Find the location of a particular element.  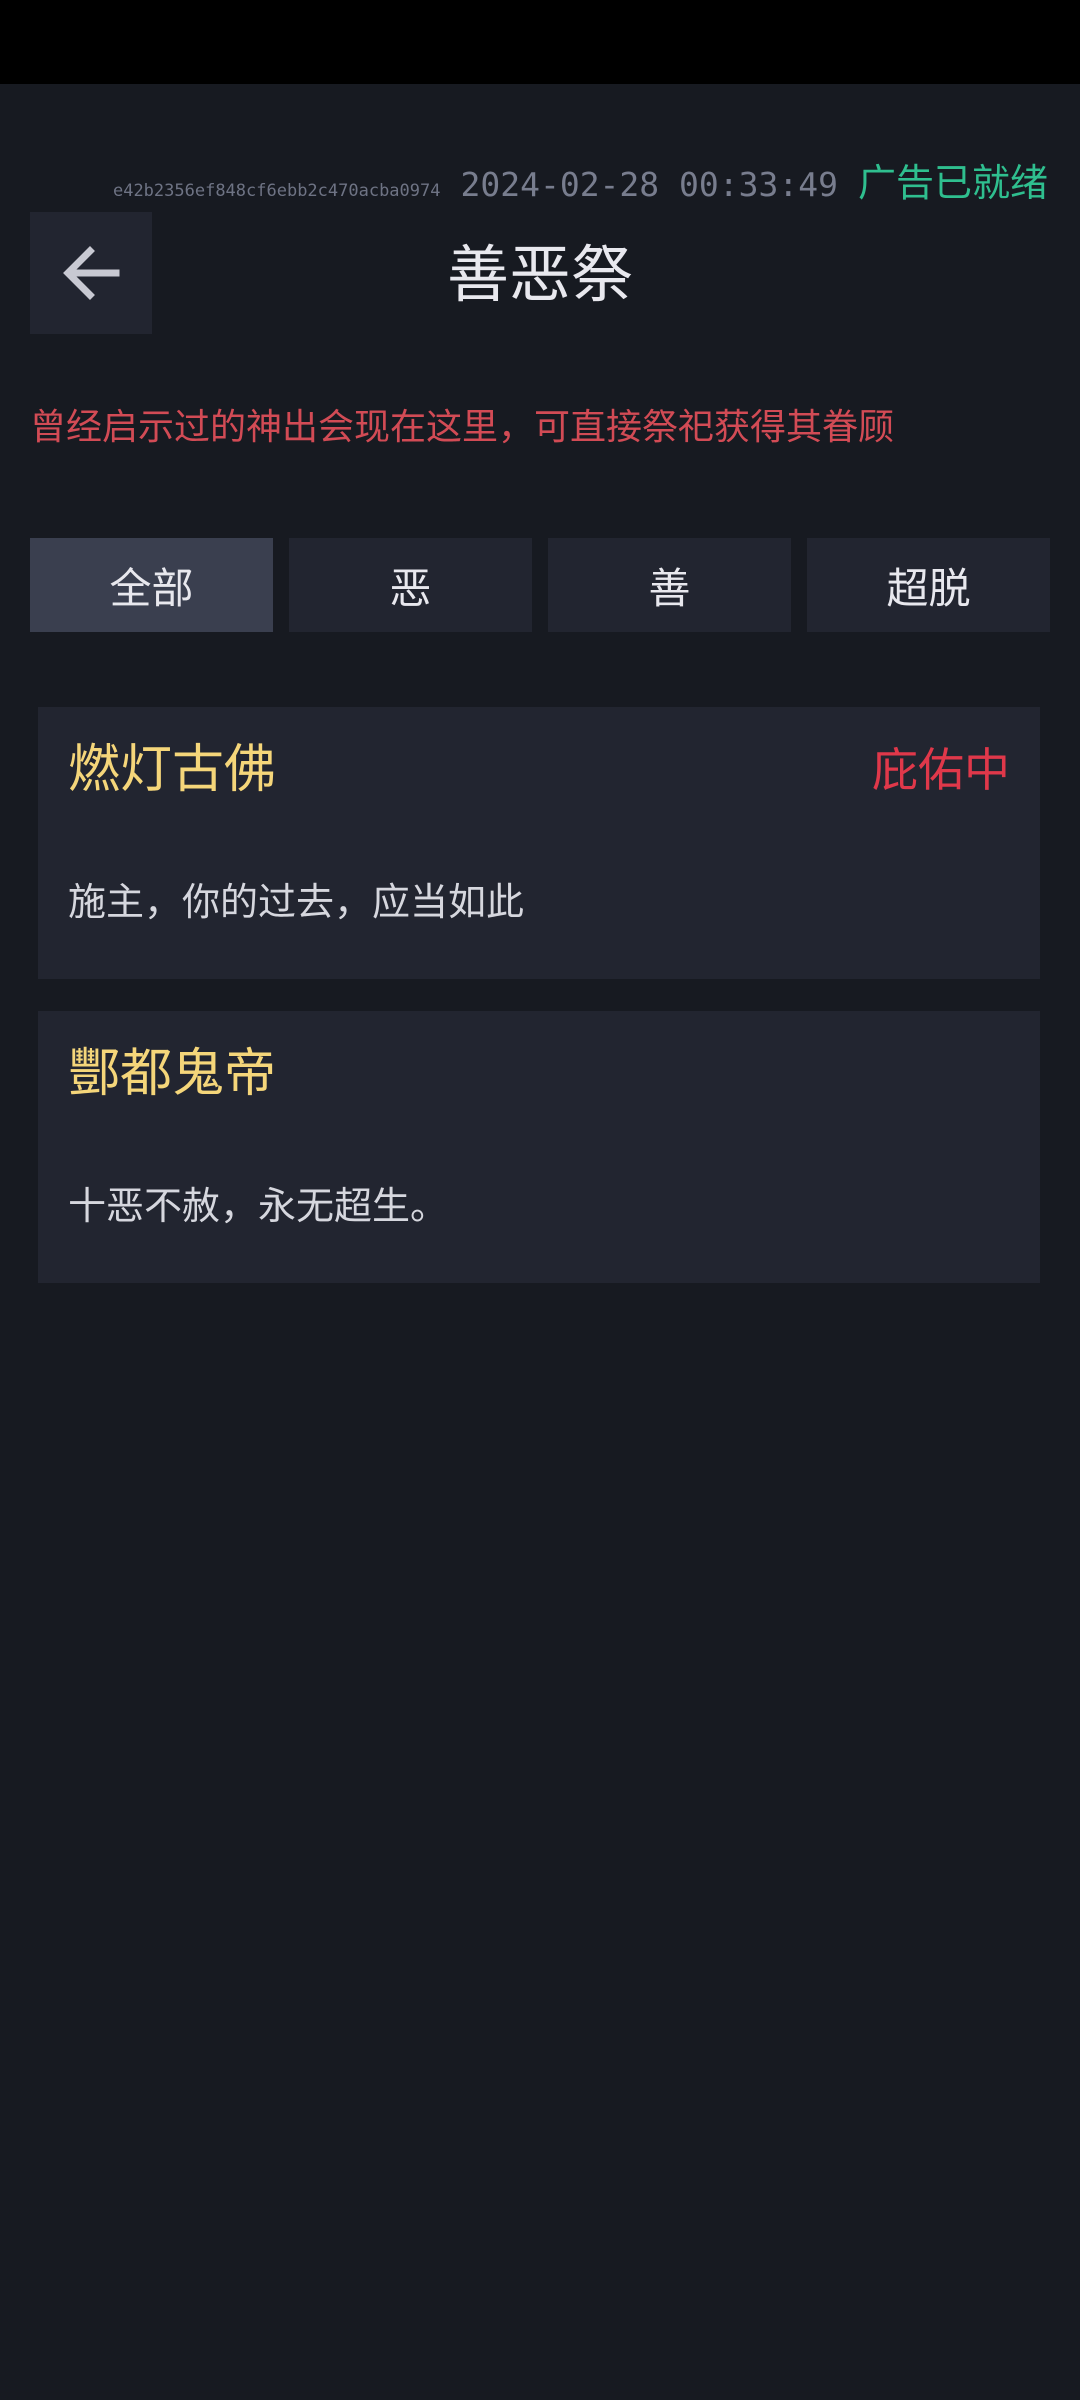

status-bar is located at coordinates (540, 42).